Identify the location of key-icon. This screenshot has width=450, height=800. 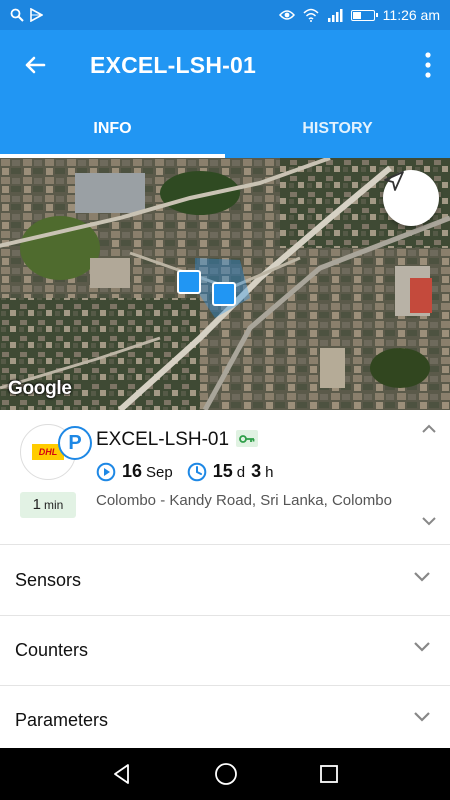
(247, 438).